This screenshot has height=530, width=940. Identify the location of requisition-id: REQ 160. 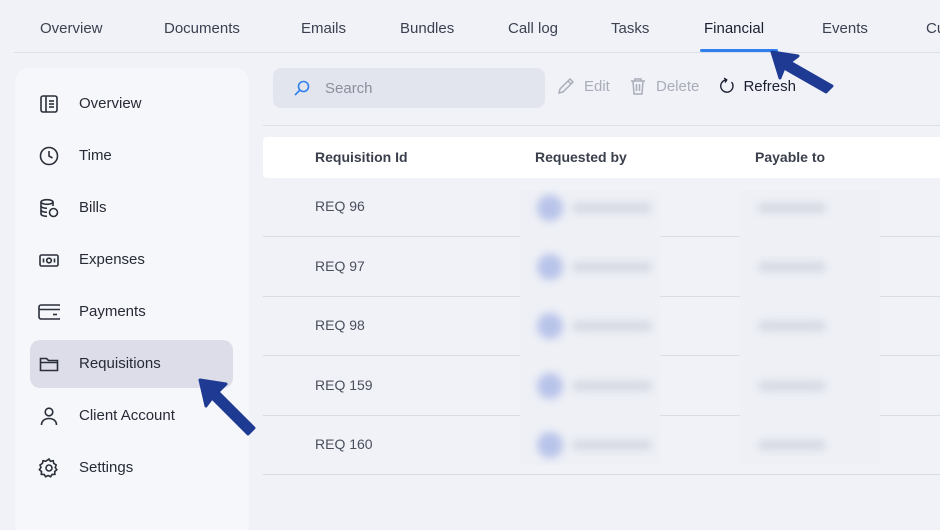
(344, 444).